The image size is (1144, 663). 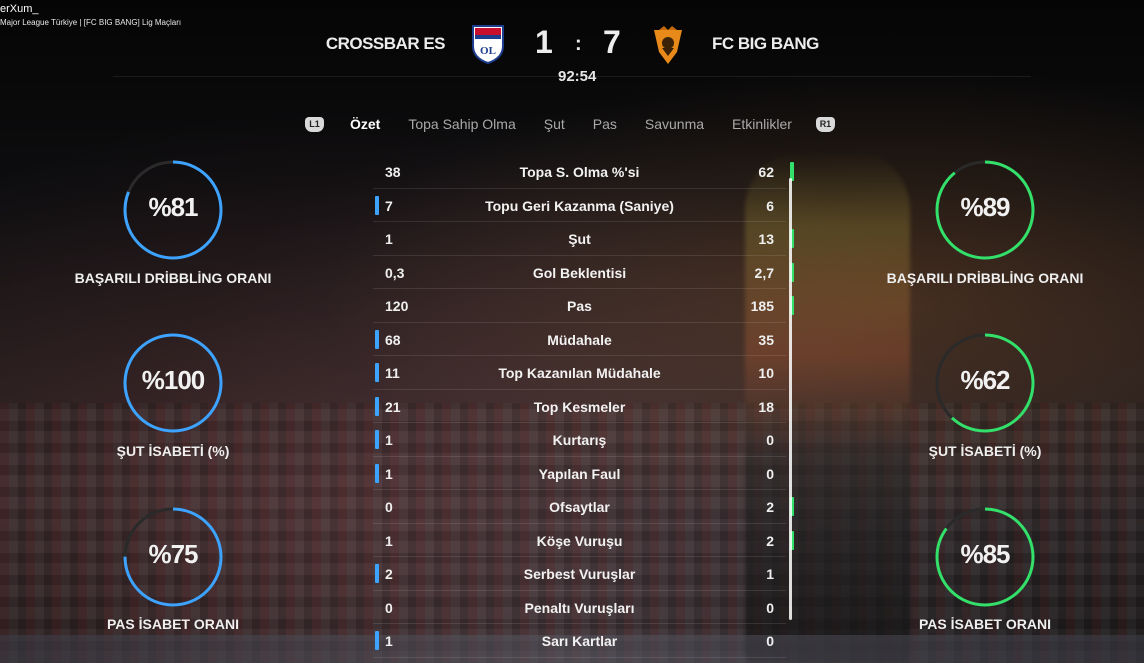 What do you see at coordinates (766, 239) in the screenshot?
I see `stat-away-value: 13` at bounding box center [766, 239].